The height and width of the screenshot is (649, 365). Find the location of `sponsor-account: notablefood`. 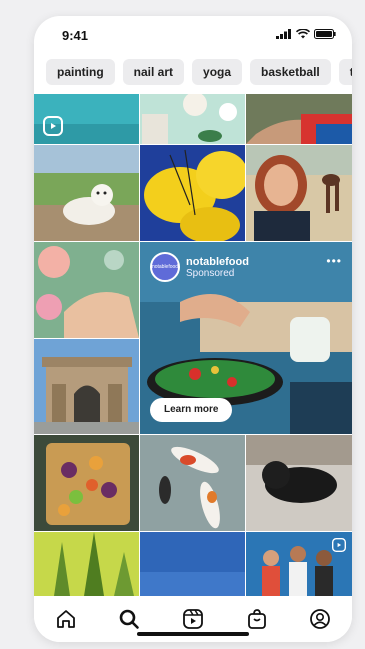

sponsor-account: notablefood is located at coordinates (217, 262).